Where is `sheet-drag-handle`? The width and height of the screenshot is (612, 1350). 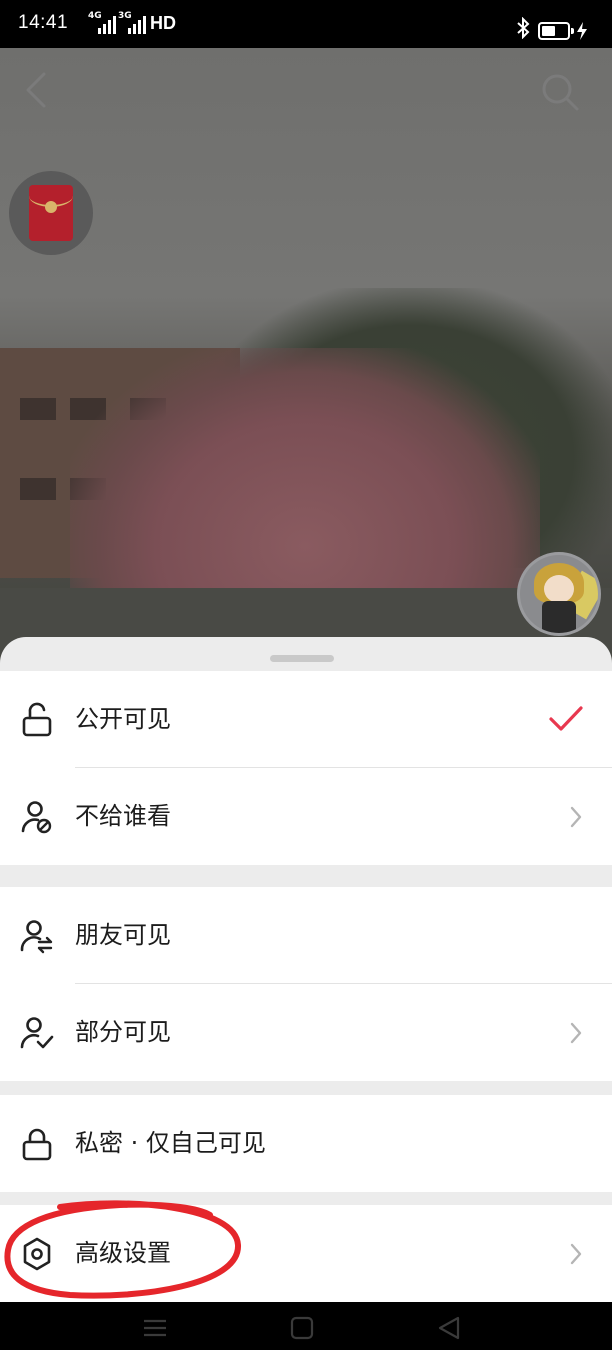
sheet-drag-handle is located at coordinates (302, 658).